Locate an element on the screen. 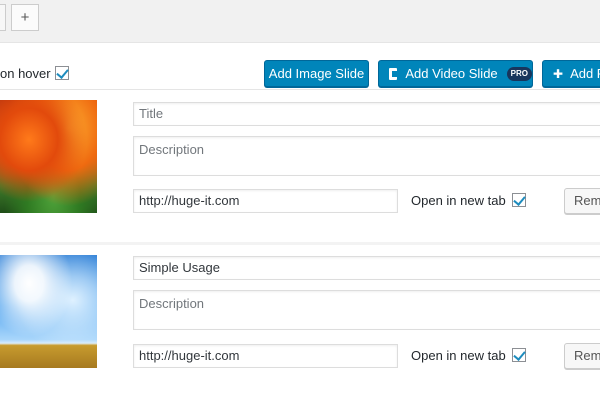  add-video-slide-button: Add Video Slide PRO is located at coordinates (455, 73).